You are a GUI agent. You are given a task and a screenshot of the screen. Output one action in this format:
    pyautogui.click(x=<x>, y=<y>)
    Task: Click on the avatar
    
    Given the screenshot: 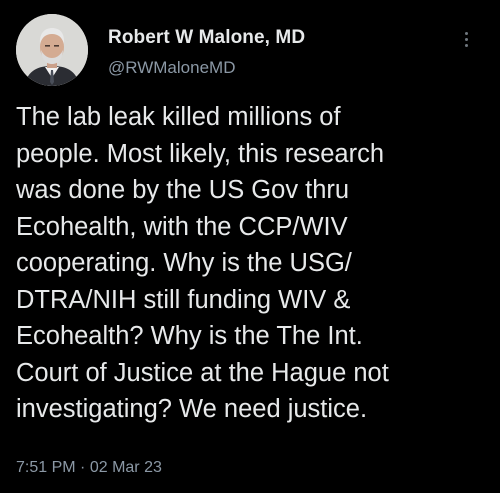 What is the action you would take?
    pyautogui.click(x=52, y=50)
    